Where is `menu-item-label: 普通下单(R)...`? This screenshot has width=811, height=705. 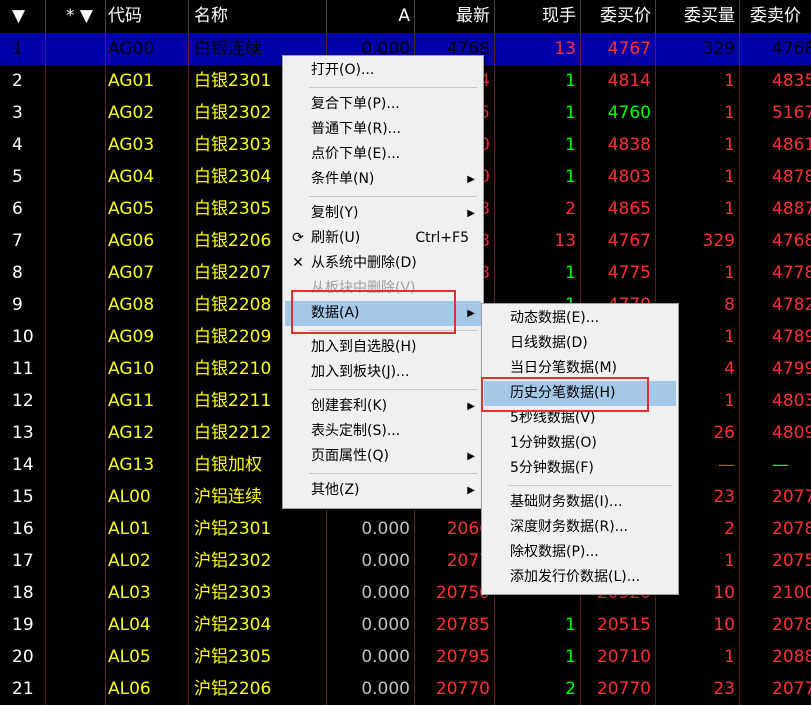
menu-item-label: 普通下单(R)... is located at coordinates (356, 129).